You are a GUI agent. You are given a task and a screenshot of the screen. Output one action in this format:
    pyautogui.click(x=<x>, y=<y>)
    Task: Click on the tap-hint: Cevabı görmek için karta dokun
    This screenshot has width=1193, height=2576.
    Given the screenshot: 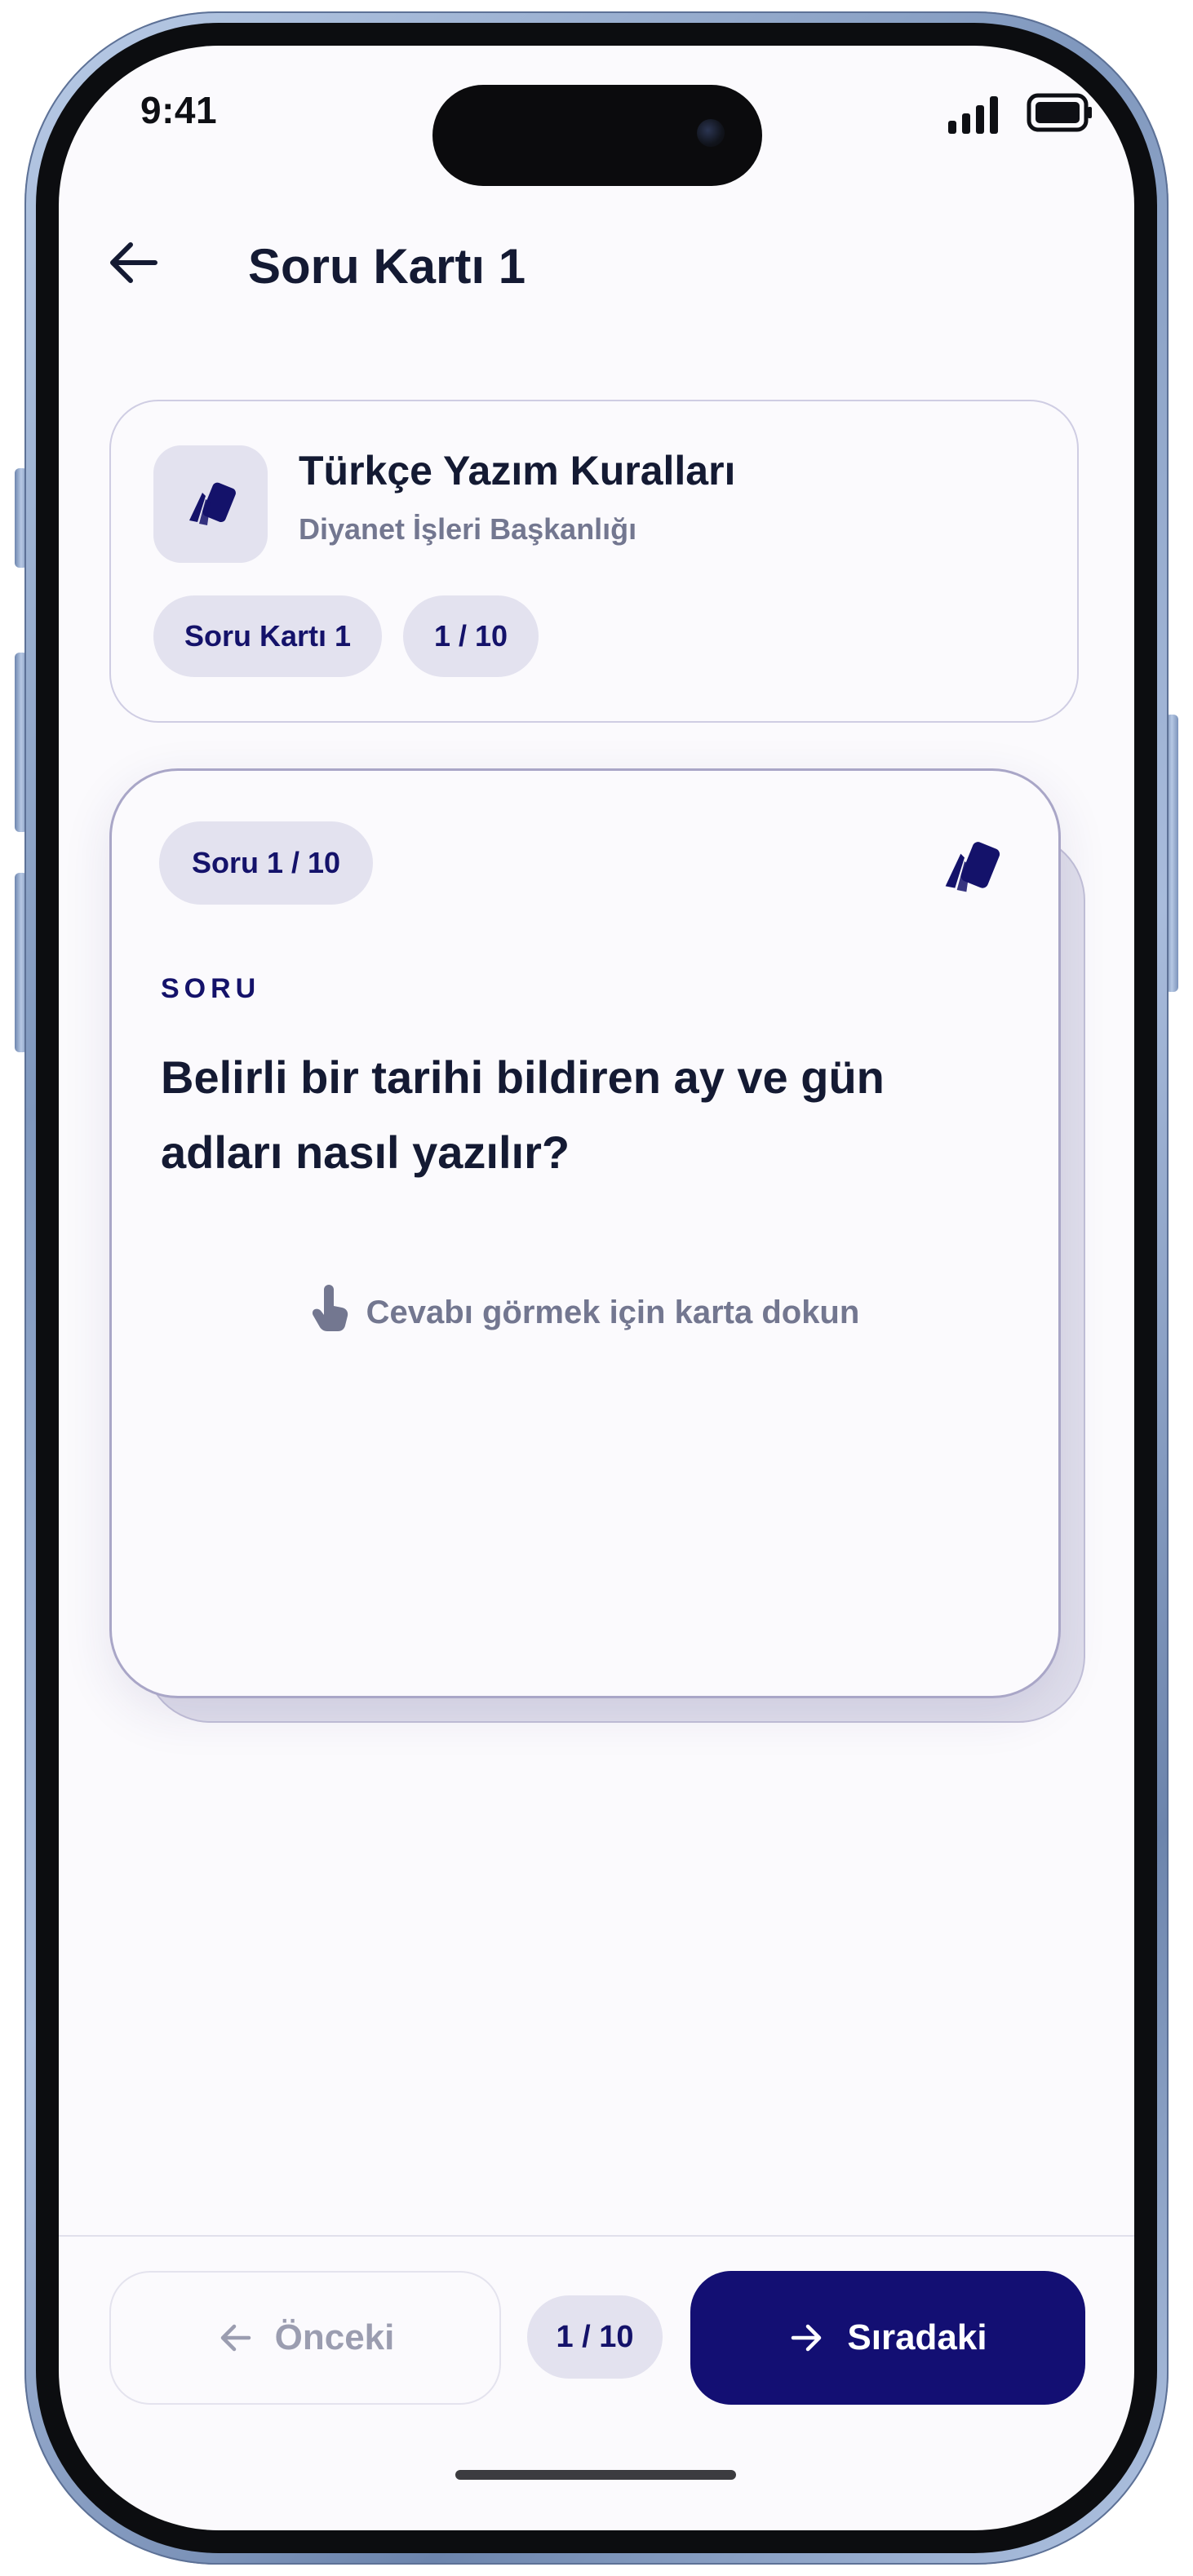 What is the action you would take?
    pyautogui.click(x=585, y=1308)
    